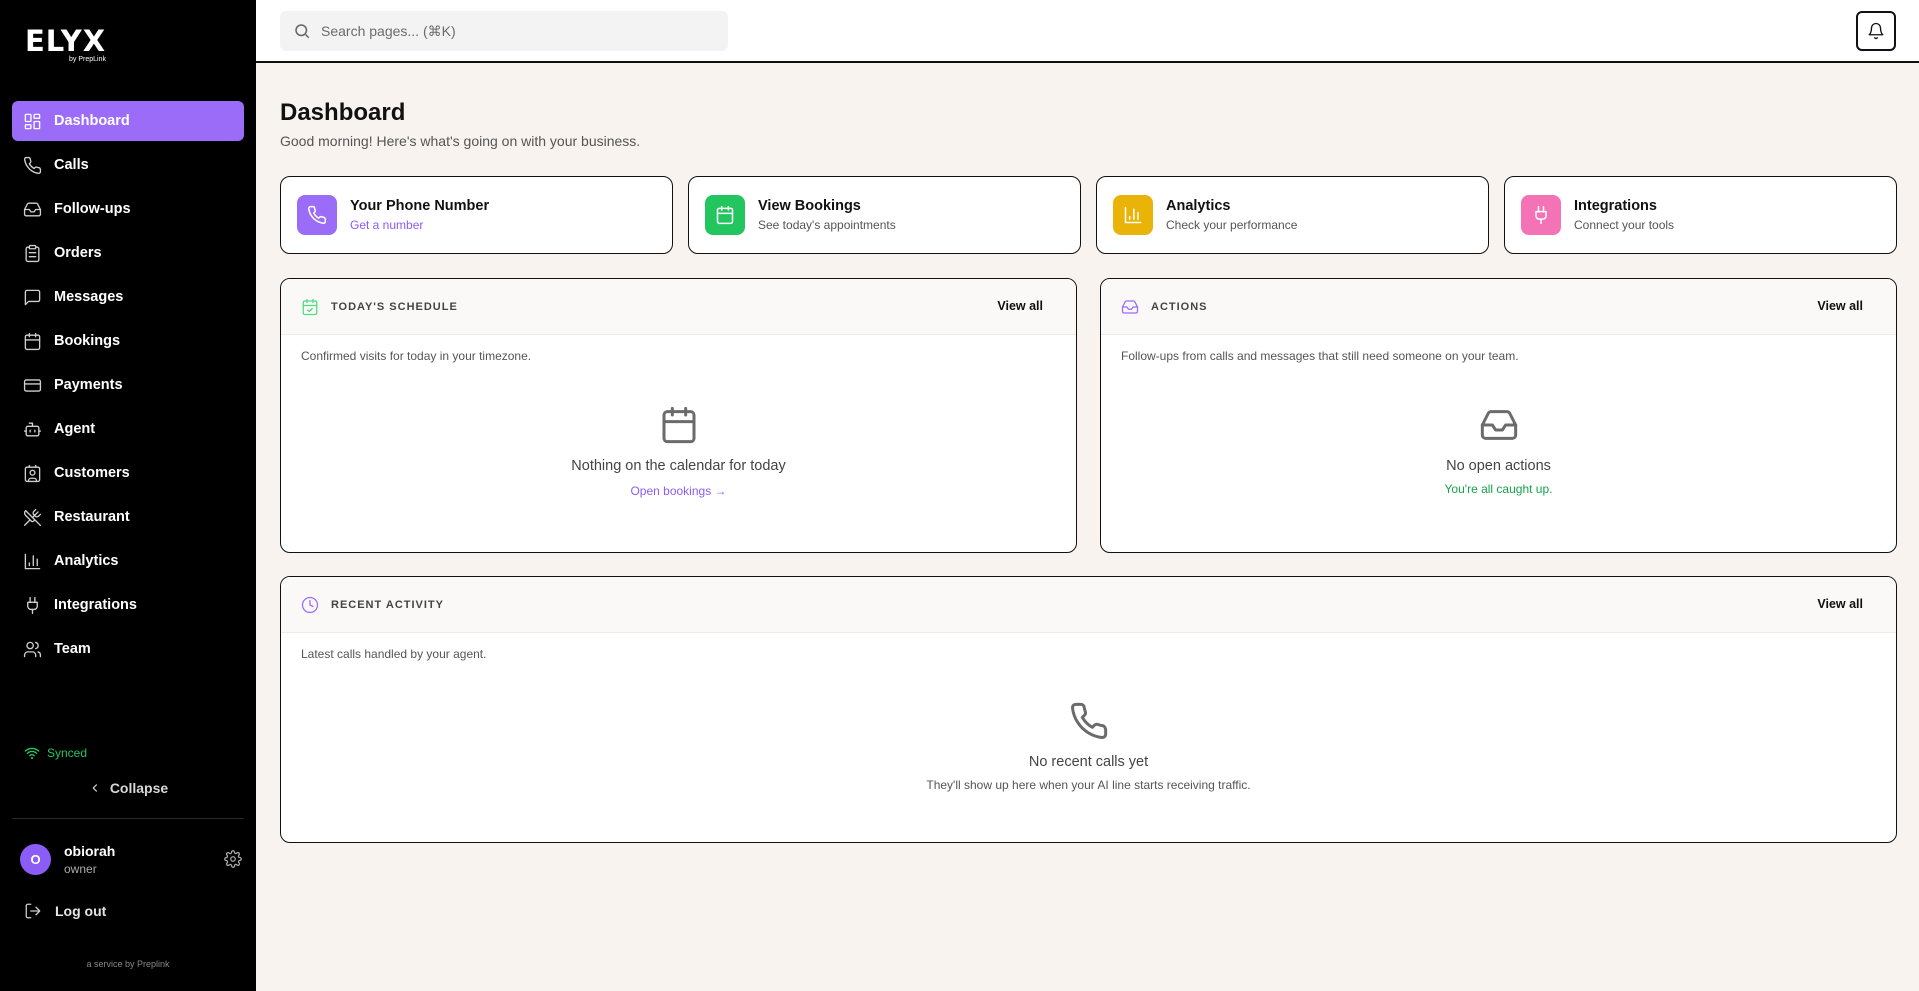 The width and height of the screenshot is (1919, 991). Describe the element at coordinates (827, 215) in the screenshot. I see `view-bookings-card-text: View Bookings See today's appointments` at that location.